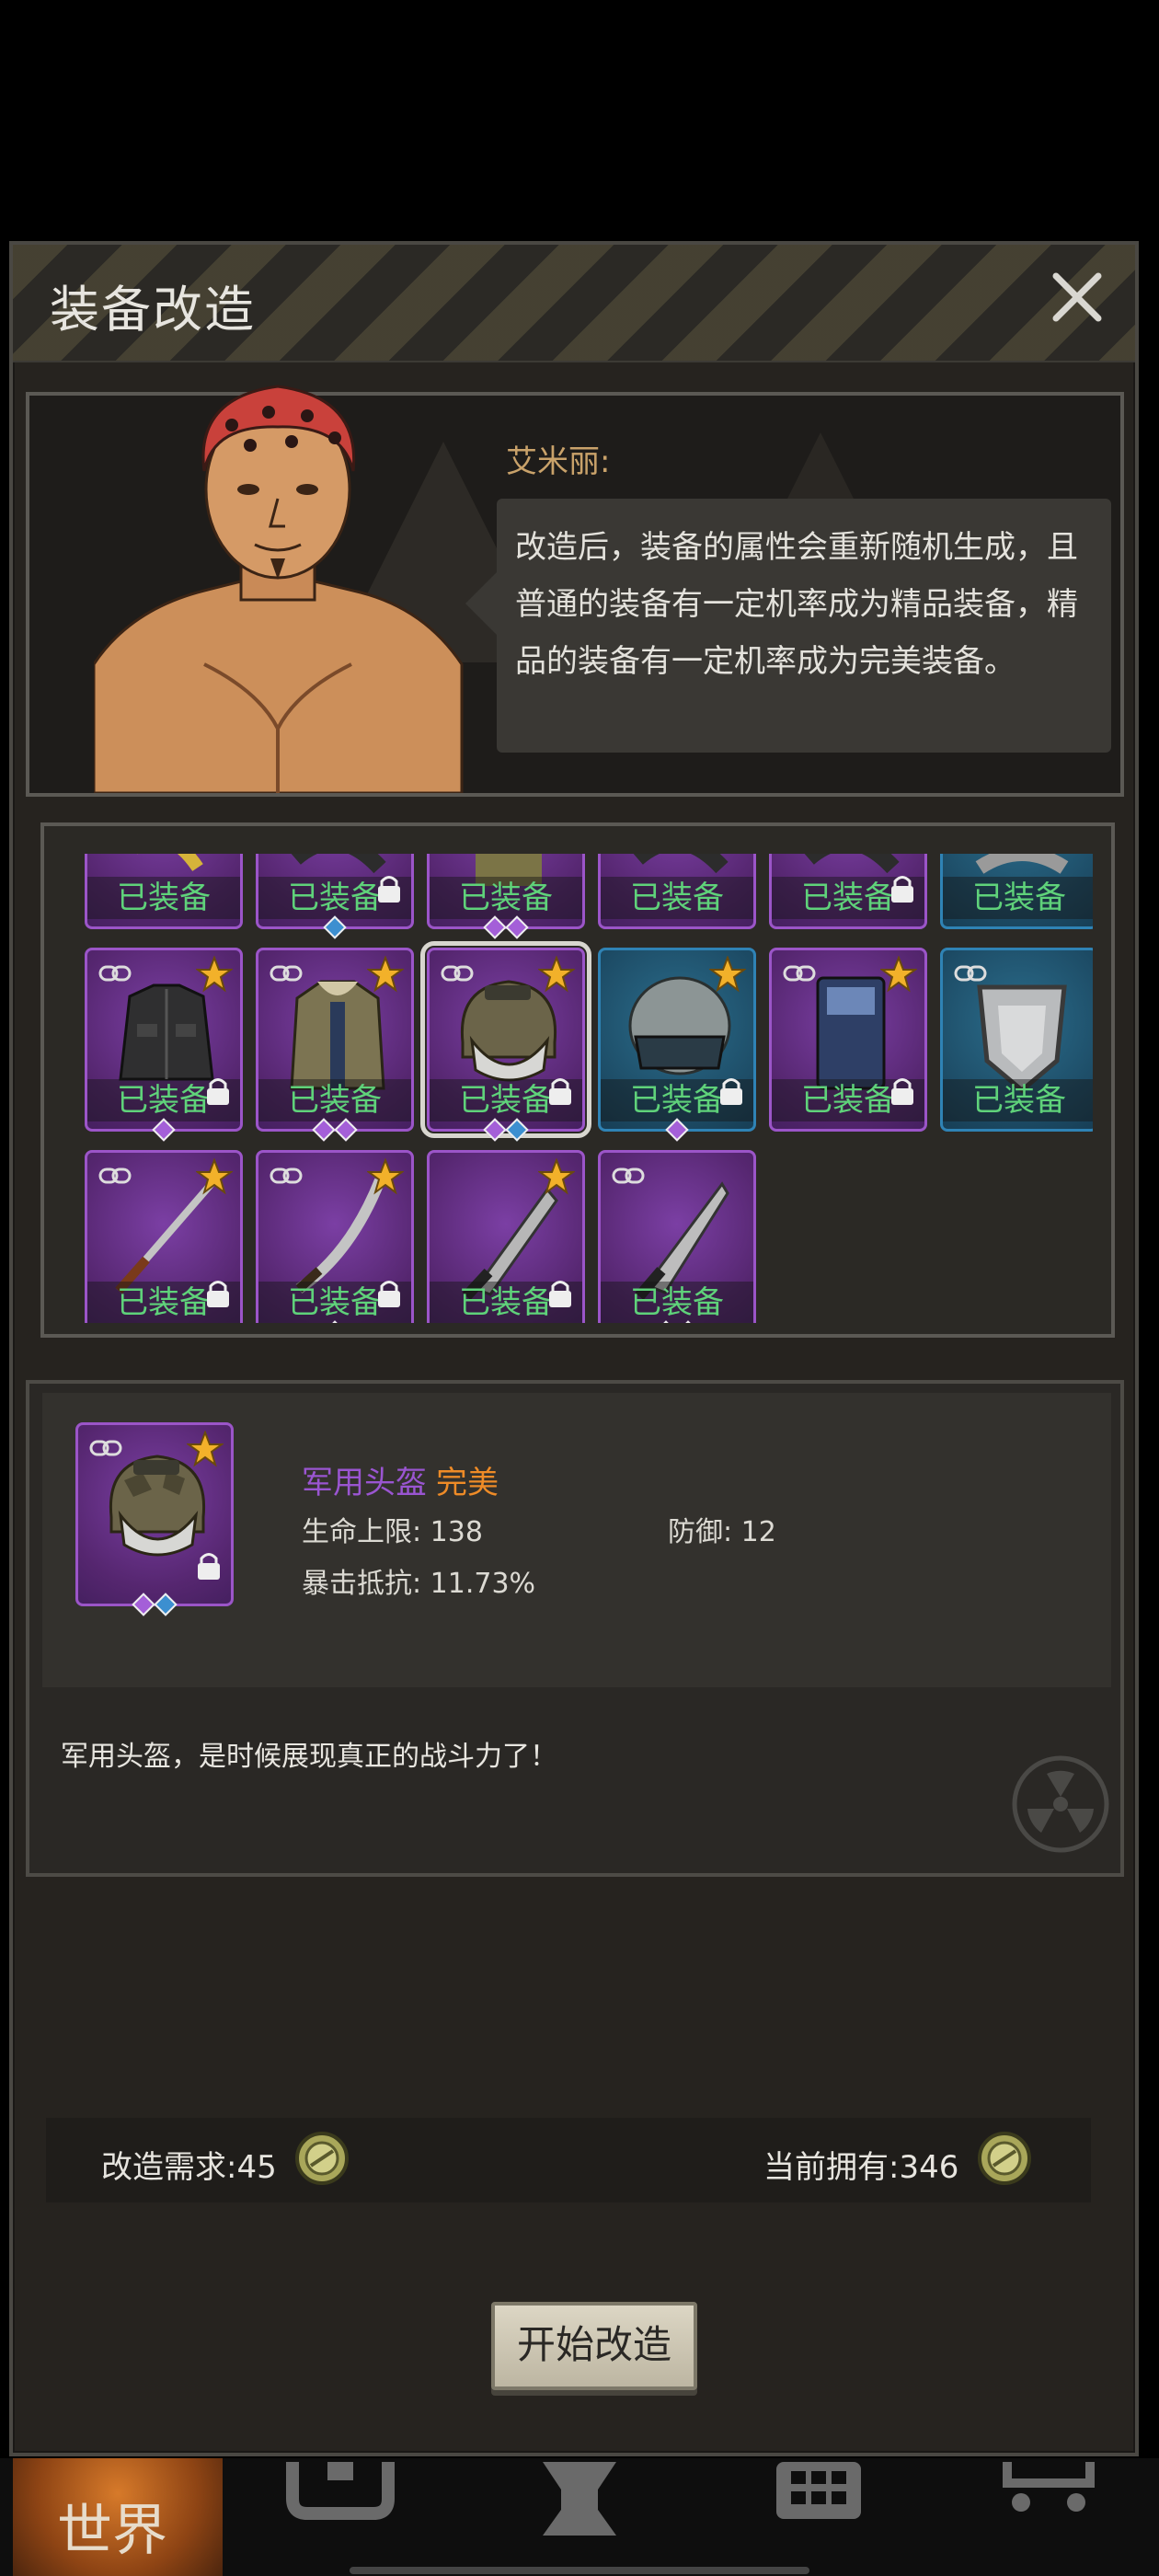  Describe the element at coordinates (682, 1240) in the screenshot. I see `combat-knife-icon` at that location.